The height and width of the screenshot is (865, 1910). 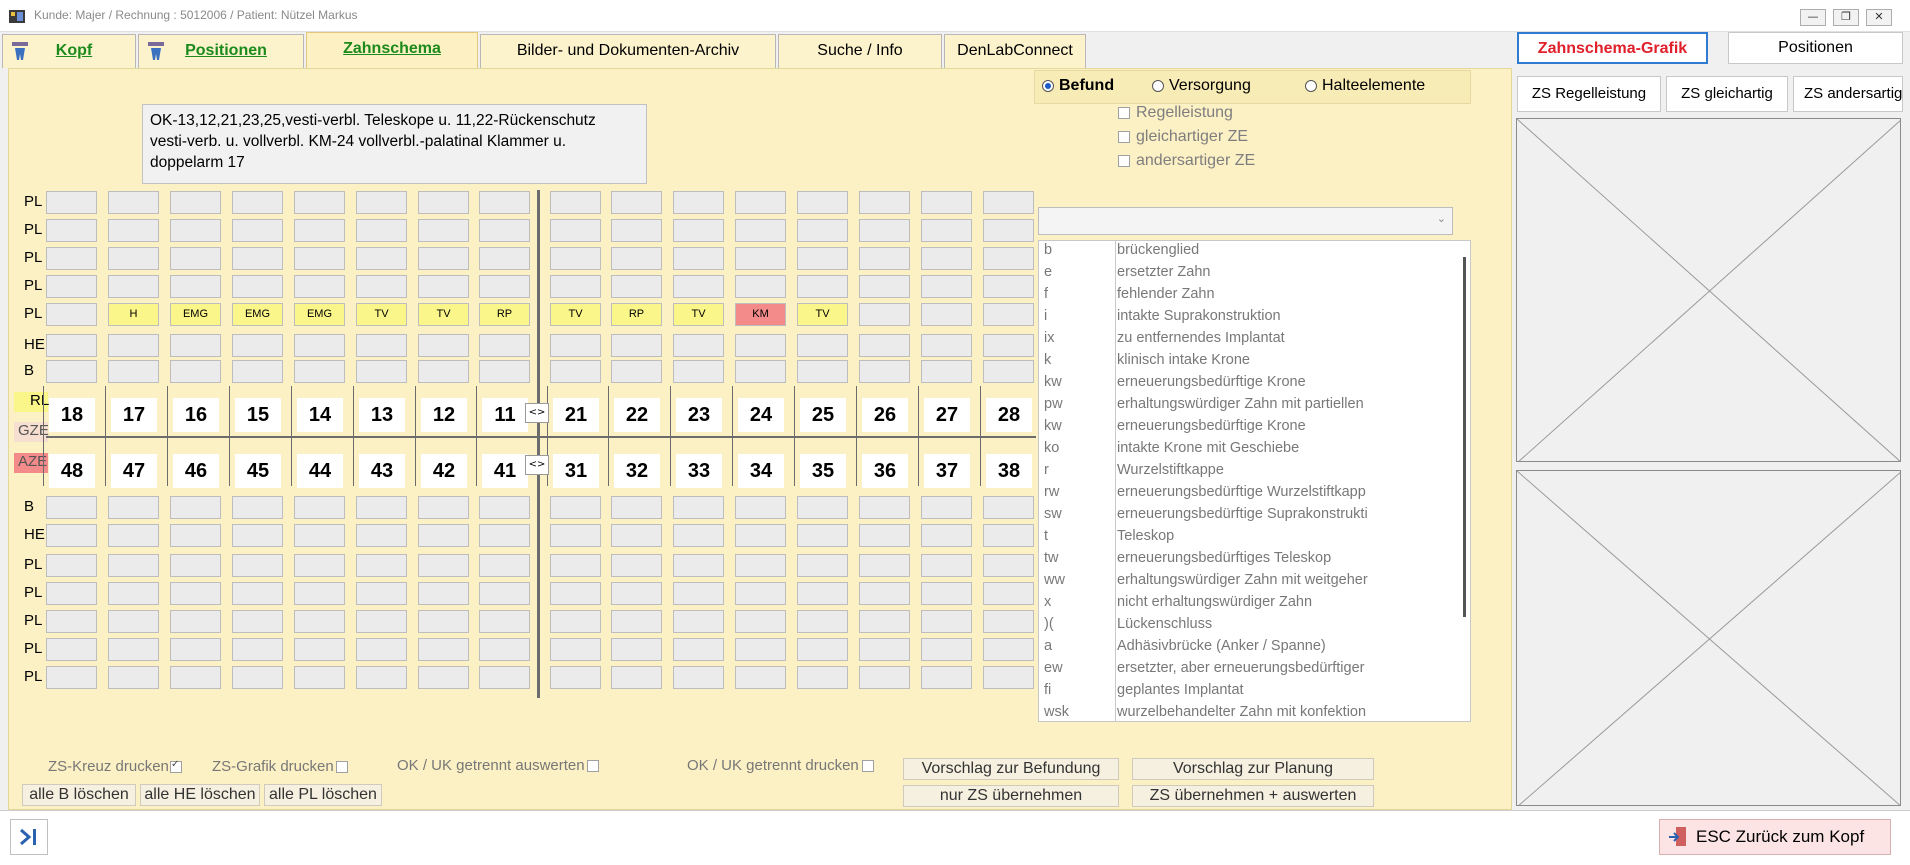 What do you see at coordinates (200, 795) in the screenshot?
I see `alle-he-loeschen-button: alle HE löschen` at bounding box center [200, 795].